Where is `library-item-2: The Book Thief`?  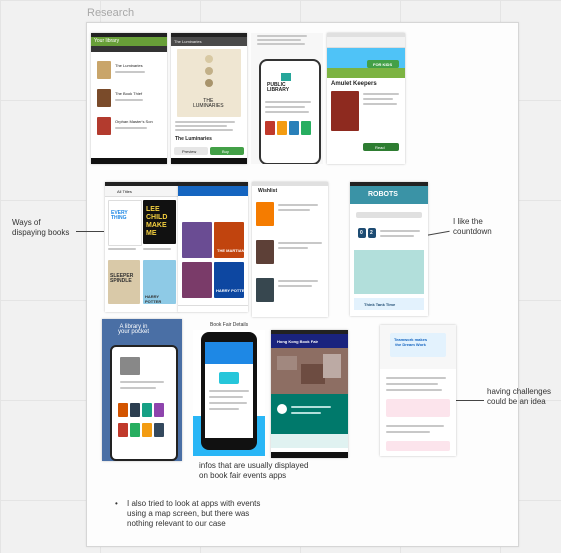 library-item-2: The Book Thief is located at coordinates (128, 93).